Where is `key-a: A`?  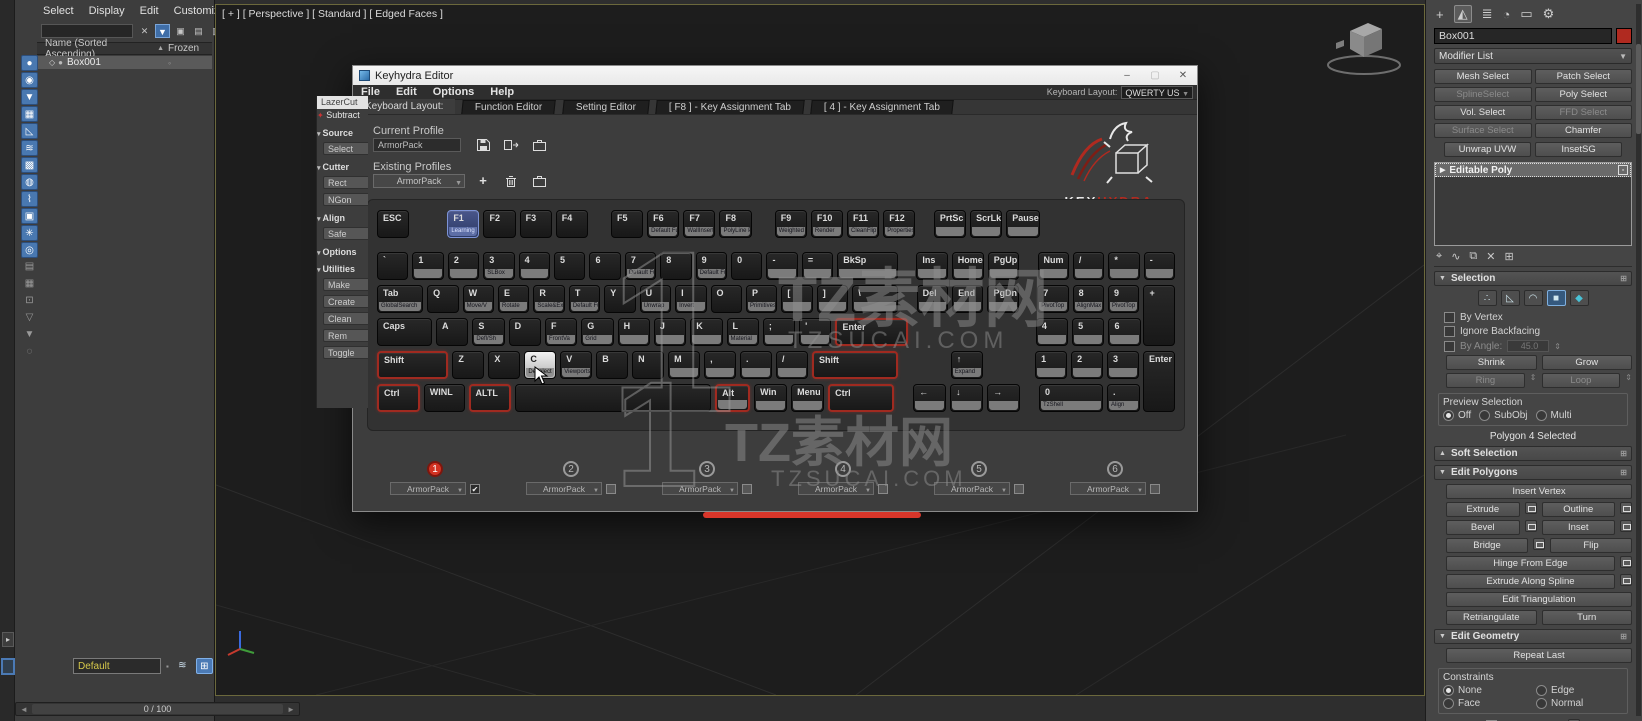
key-a: A is located at coordinates (452, 332).